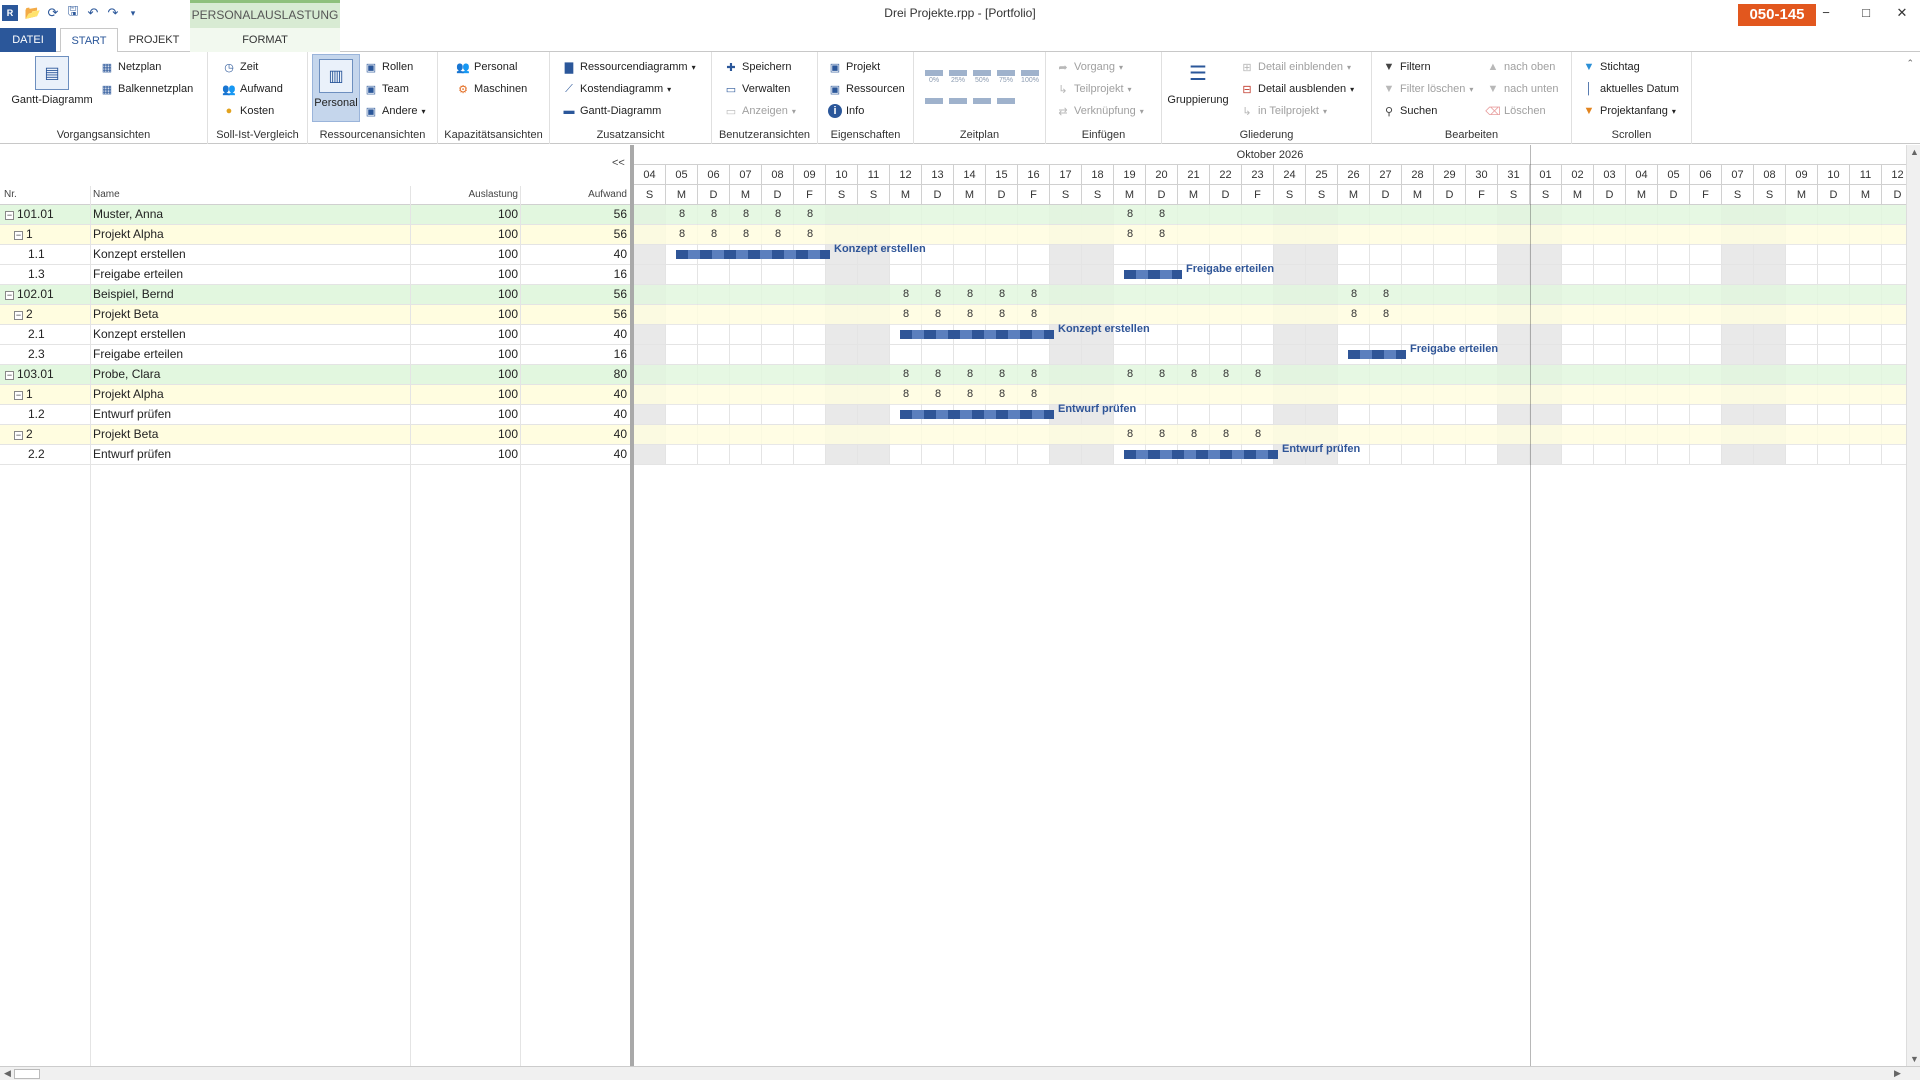 The image size is (1920, 1080). What do you see at coordinates (1099, 111) in the screenshot?
I see `verknuepfung-button: ⇄ Verknüpfung ▾` at bounding box center [1099, 111].